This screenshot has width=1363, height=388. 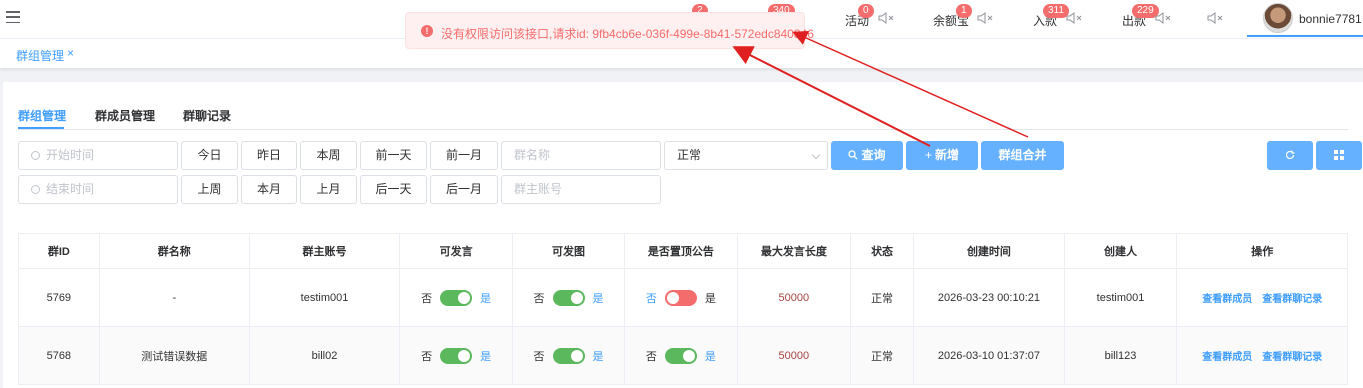 I want to click on next-day-button: 后一天, so click(x=393, y=189).